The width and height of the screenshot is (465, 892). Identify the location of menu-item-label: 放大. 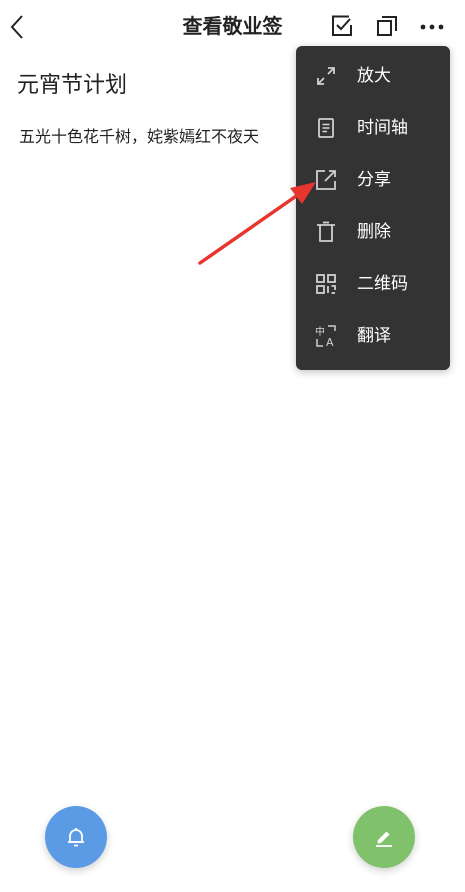
(374, 76).